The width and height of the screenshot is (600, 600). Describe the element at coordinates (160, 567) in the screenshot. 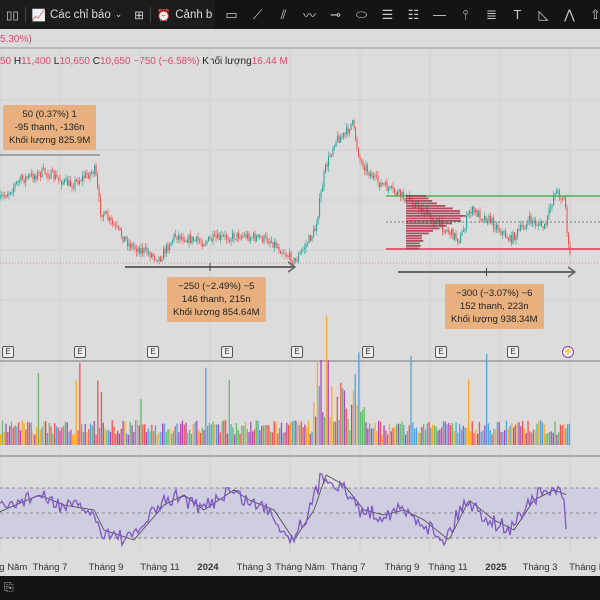

I see `time-axis-label: Tháng 11` at that location.